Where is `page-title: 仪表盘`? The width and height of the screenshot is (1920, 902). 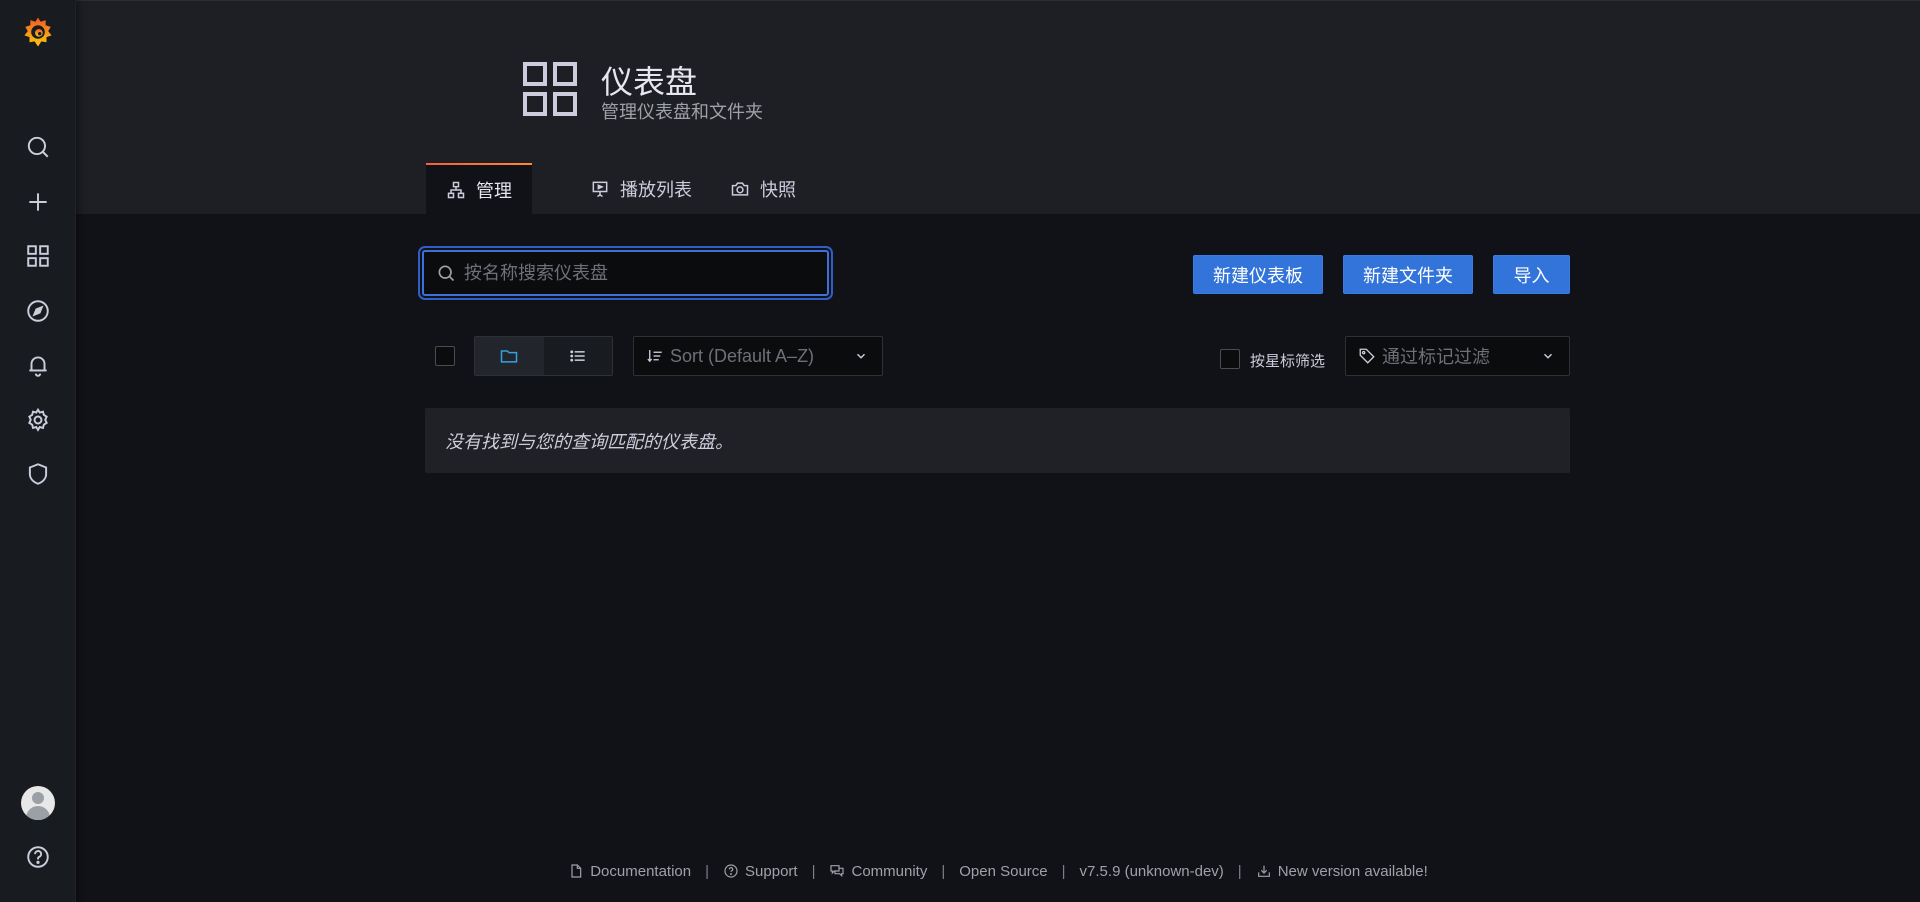
page-title: 仪表盘 is located at coordinates (649, 82).